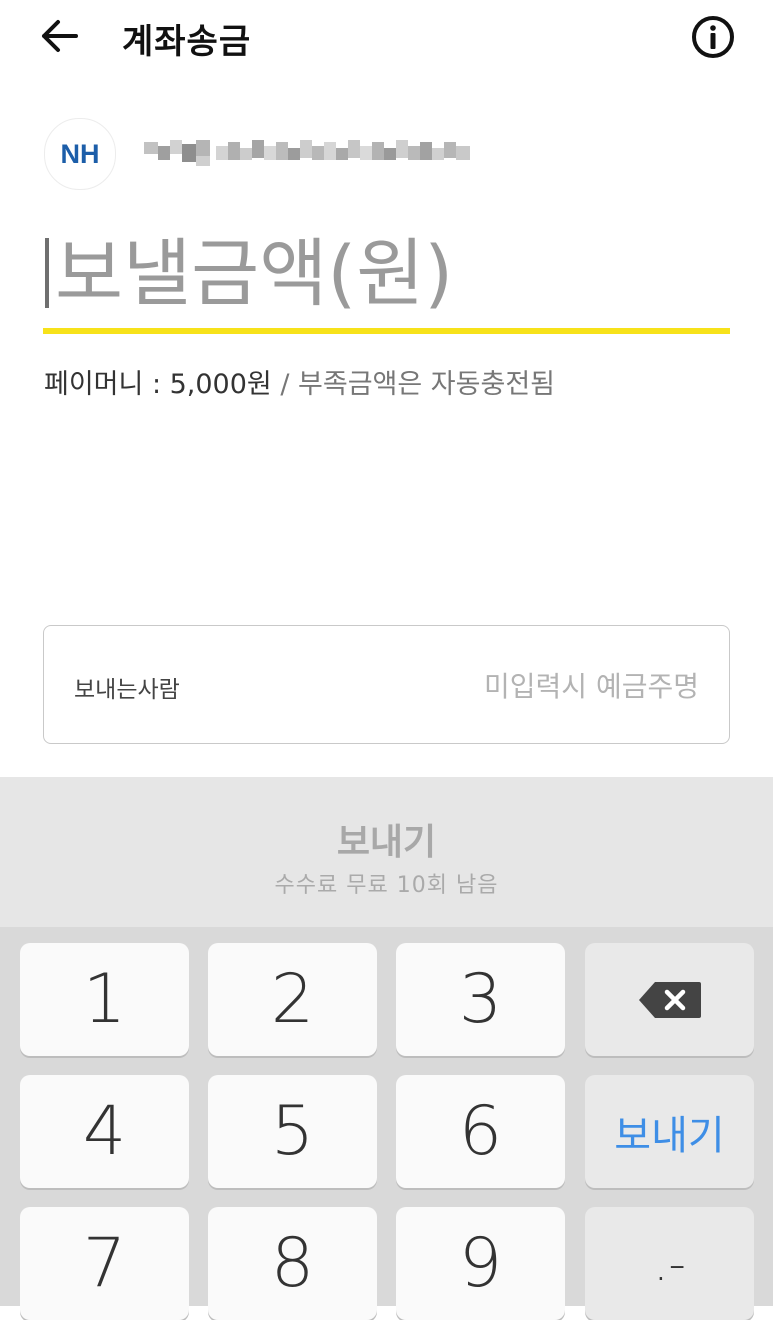 The width and height of the screenshot is (773, 1320). Describe the element at coordinates (480, 999) in the screenshot. I see `key-3: 3` at that location.